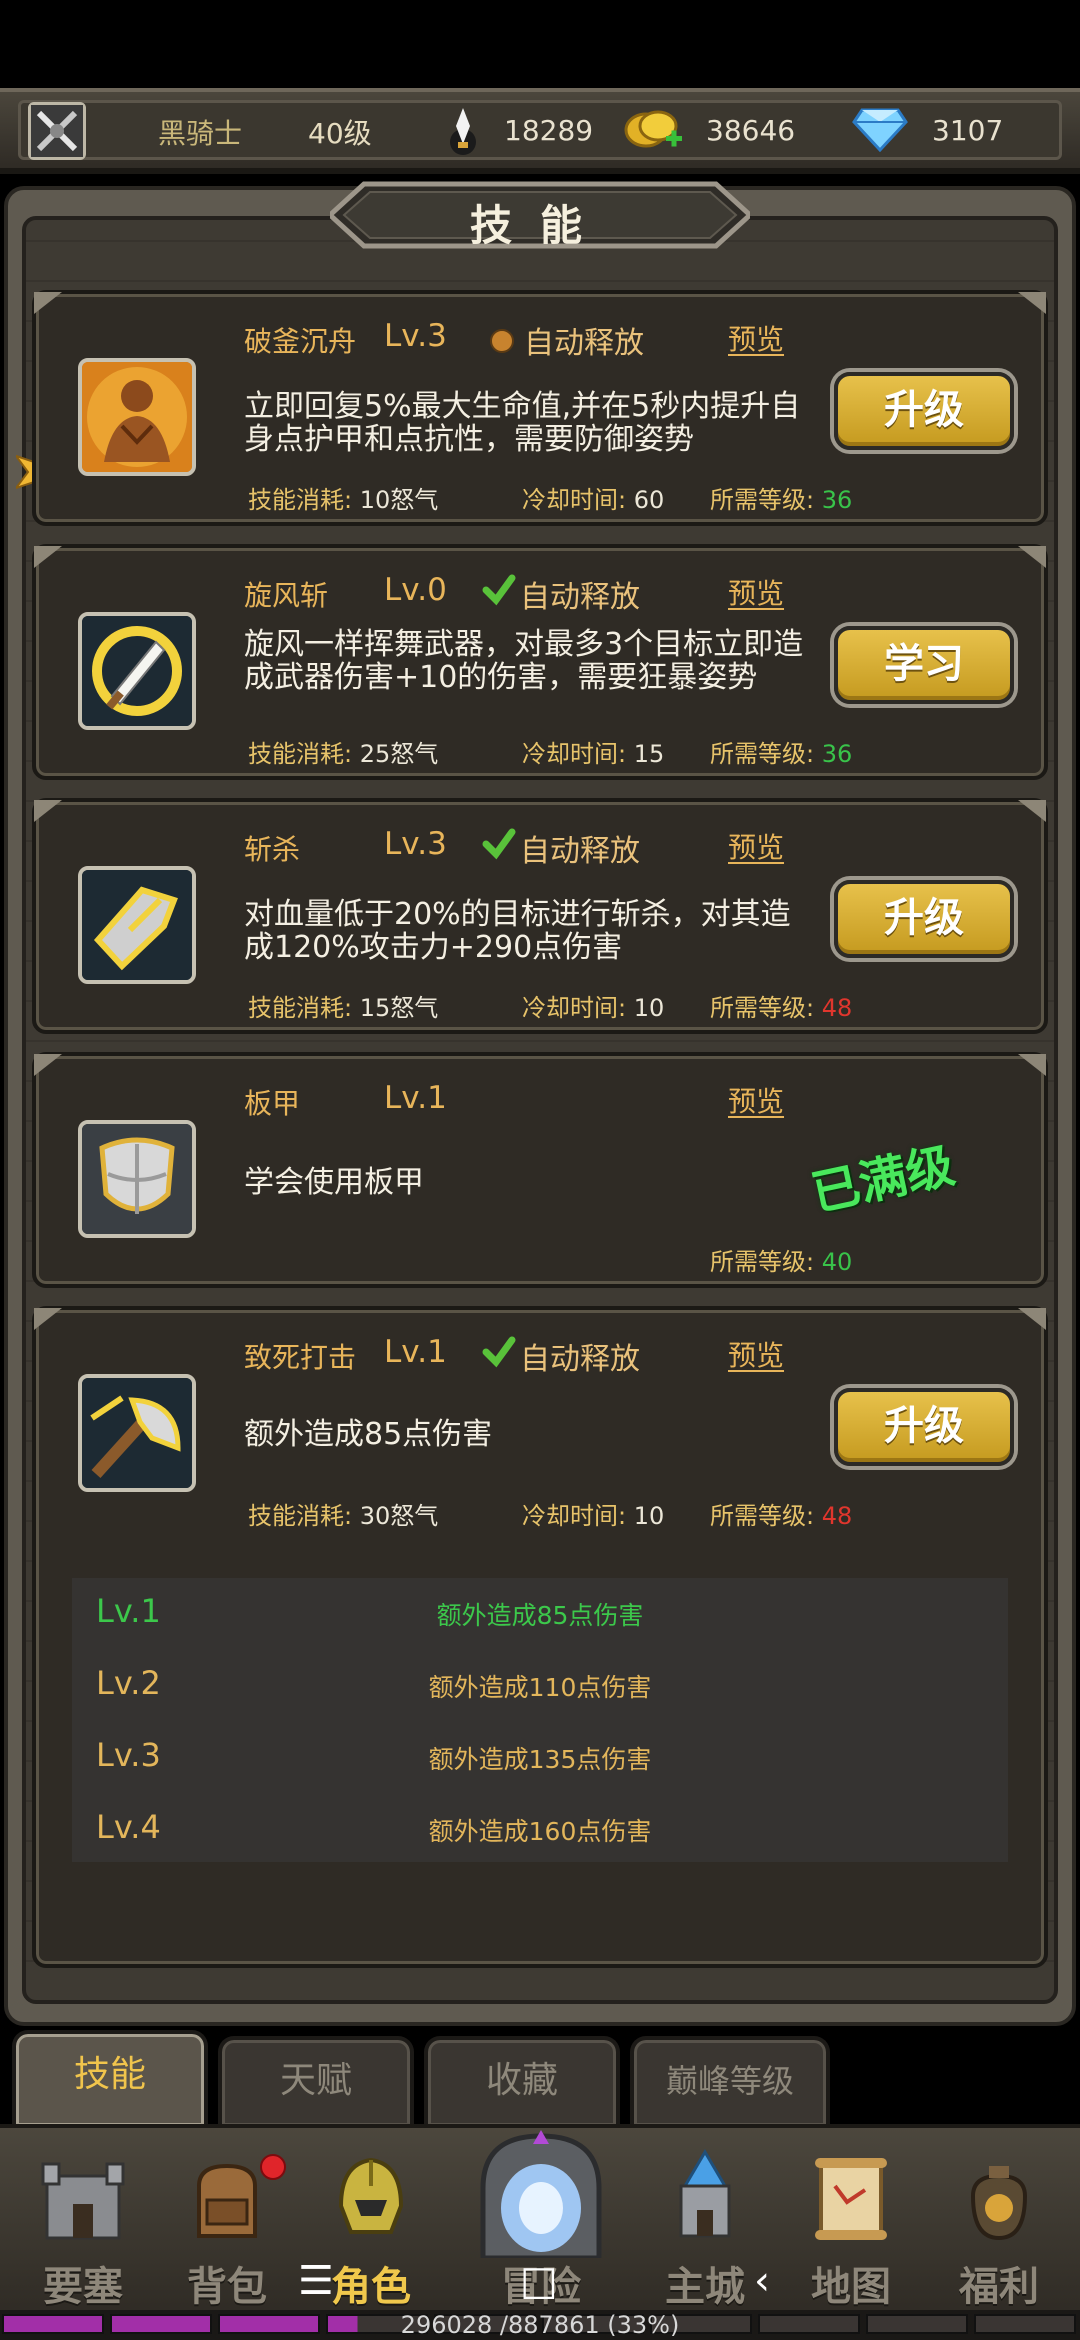 This screenshot has width=1080, height=2340. What do you see at coordinates (705, 2193) in the screenshot?
I see `castle-icon` at bounding box center [705, 2193].